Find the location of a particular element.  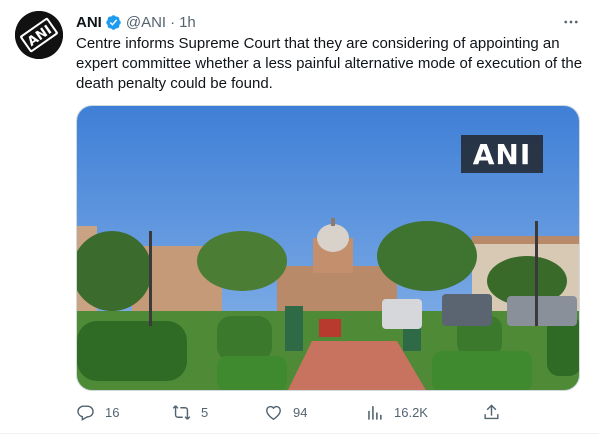

more-icon is located at coordinates (571, 22).